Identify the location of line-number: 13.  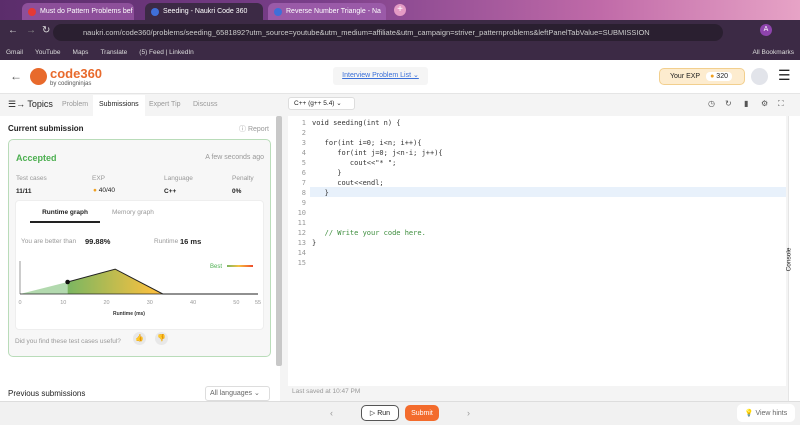
(301, 243).